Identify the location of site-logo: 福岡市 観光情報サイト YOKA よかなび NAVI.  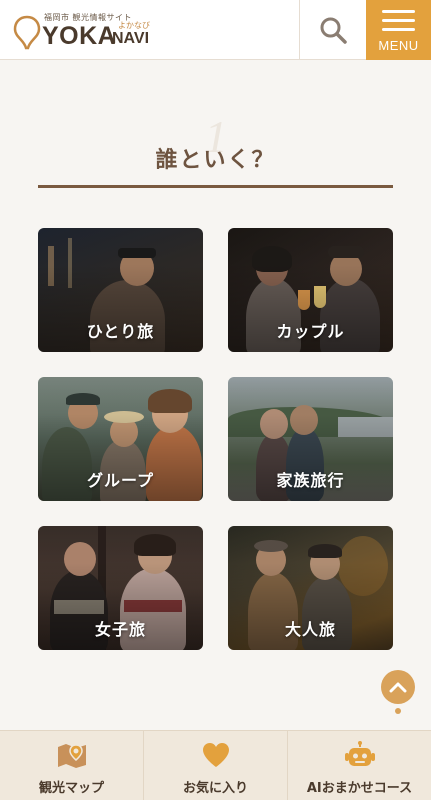
(87, 30).